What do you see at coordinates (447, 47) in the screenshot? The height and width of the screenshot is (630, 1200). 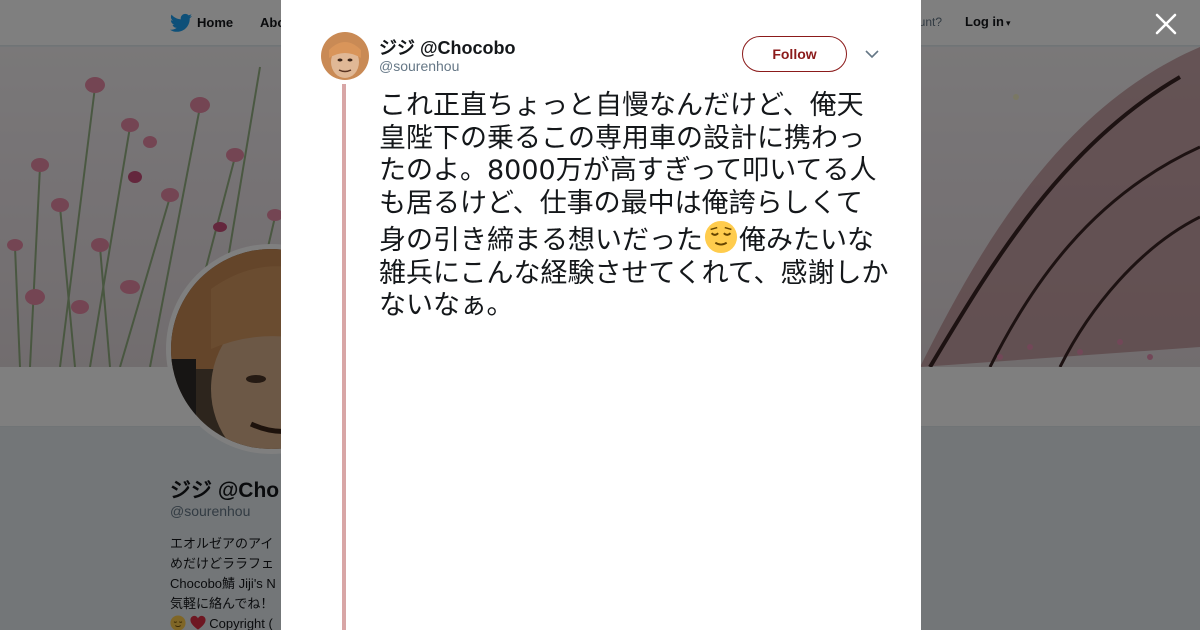 I see `tweet-author-name: ジジ @Chocobo` at bounding box center [447, 47].